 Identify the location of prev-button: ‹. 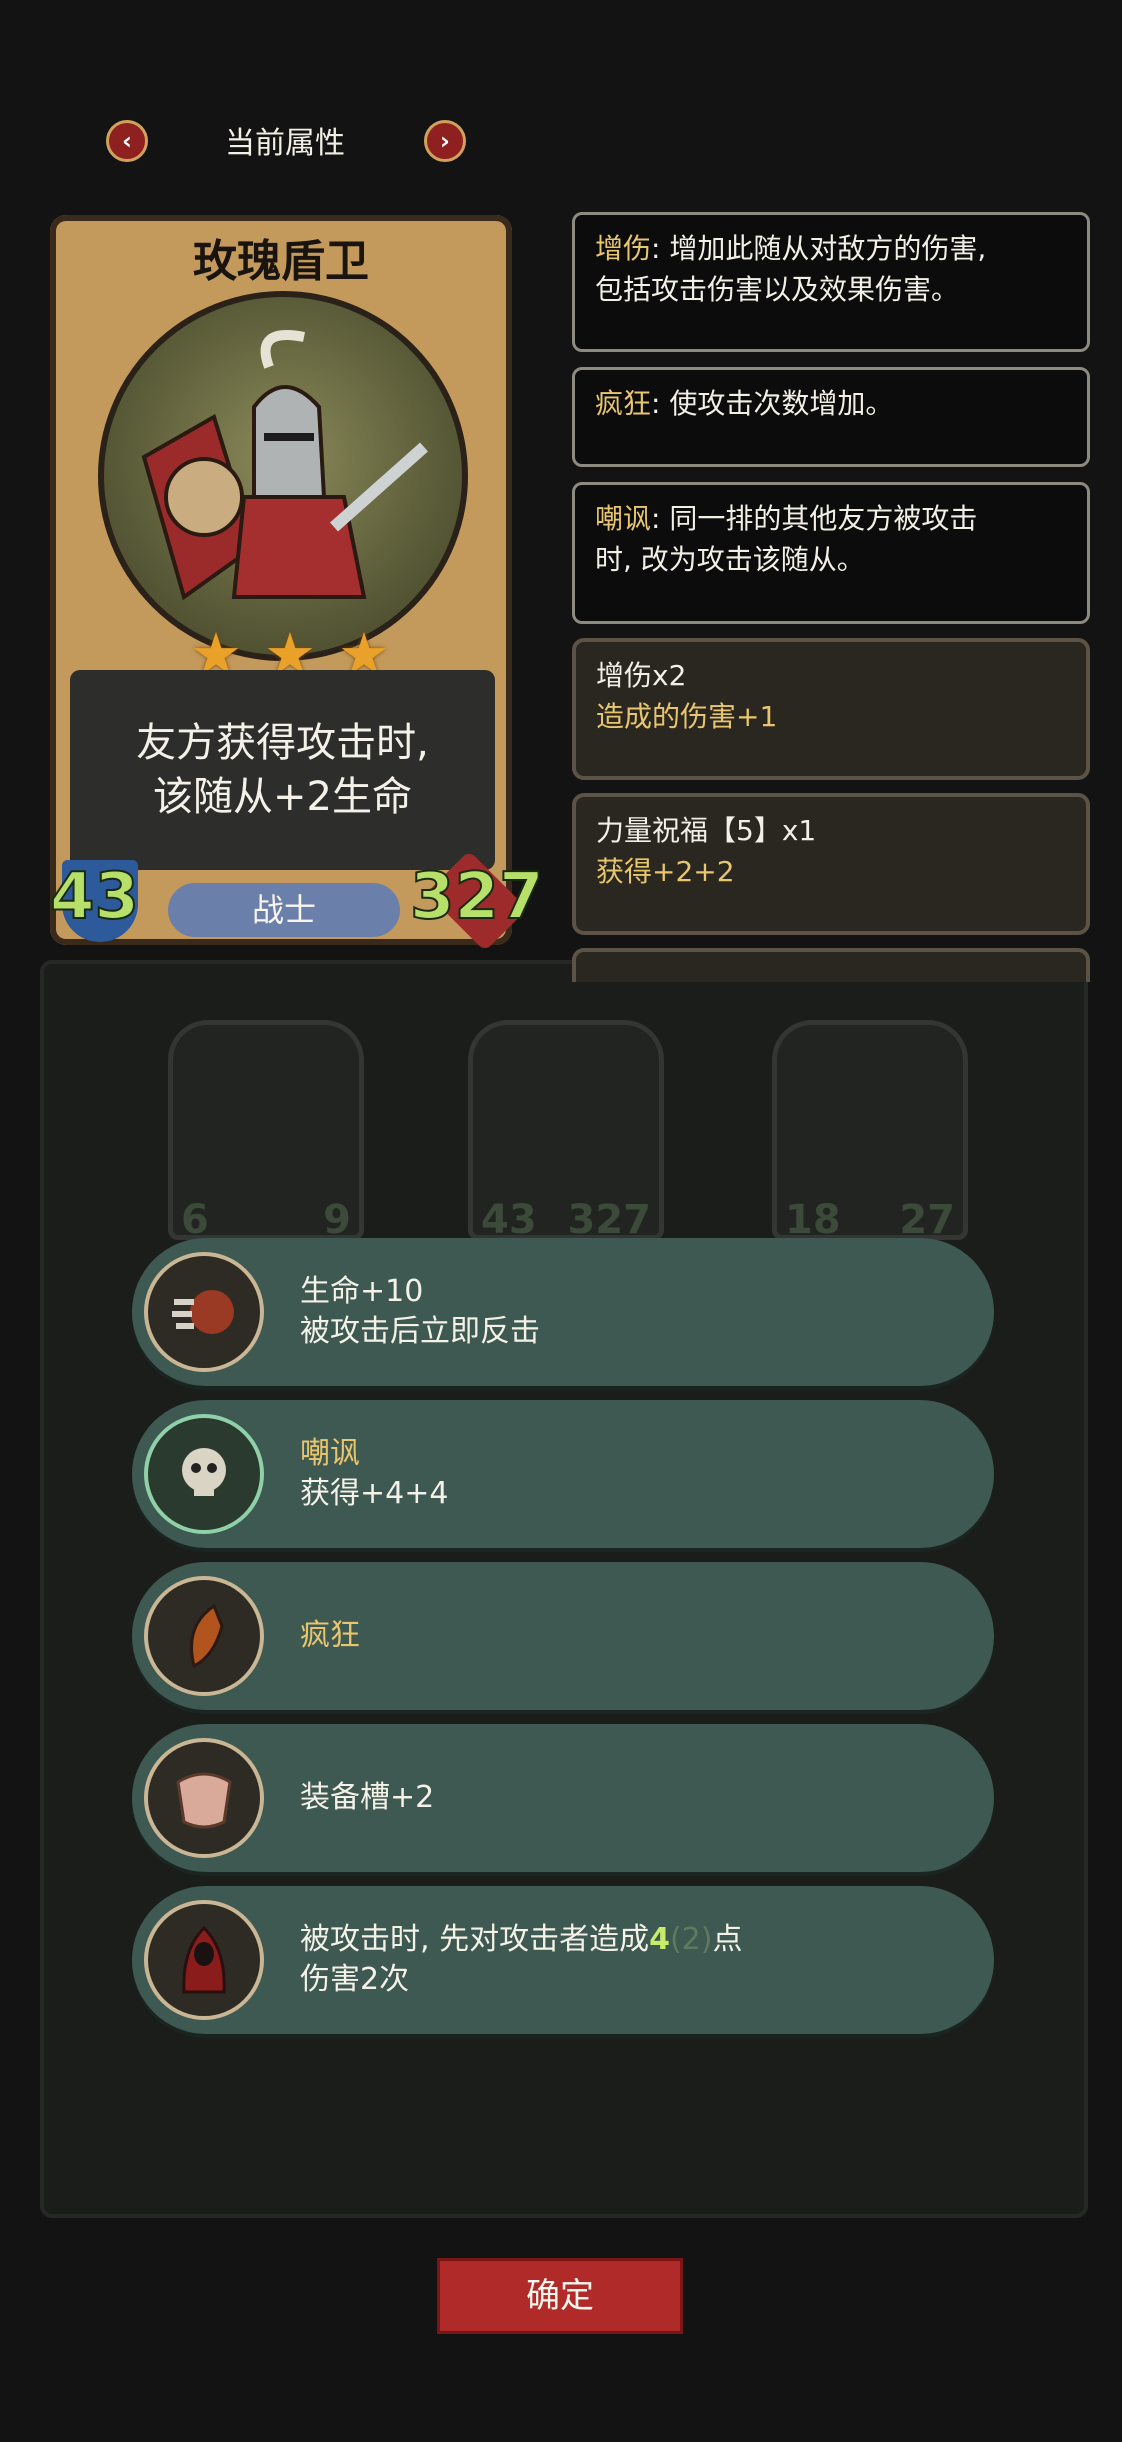
(127, 141).